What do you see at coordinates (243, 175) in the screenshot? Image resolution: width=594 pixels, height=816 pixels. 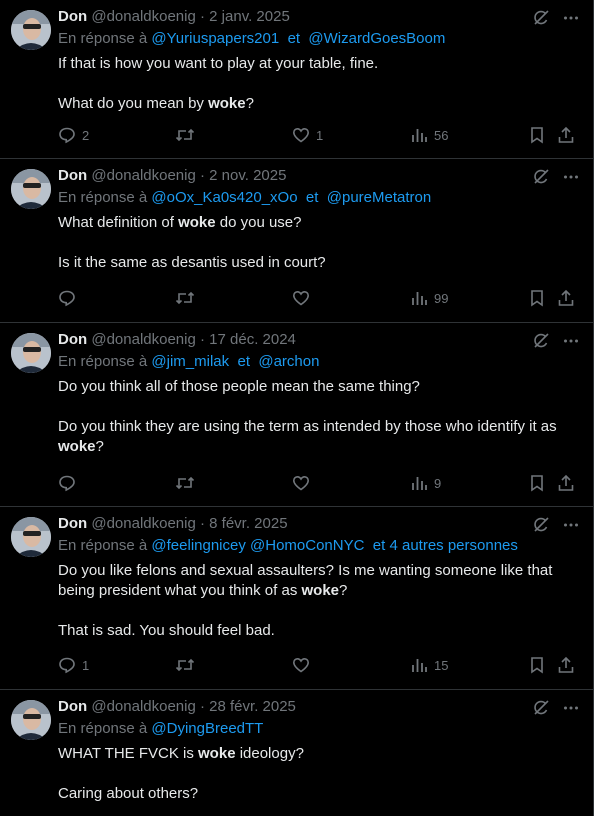 I see `timestamp: · 2 nov. 2025` at bounding box center [243, 175].